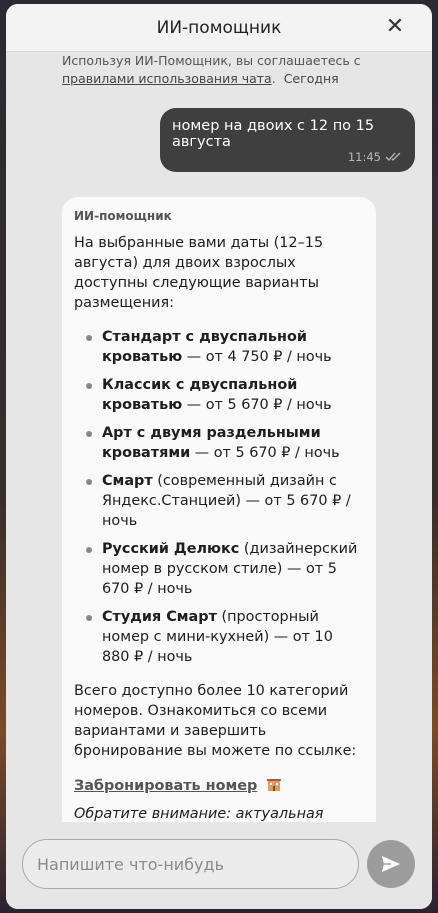 This screenshot has height=913, width=438. Describe the element at coordinates (127, 481) in the screenshot. I see `room-name: Смарт` at that location.